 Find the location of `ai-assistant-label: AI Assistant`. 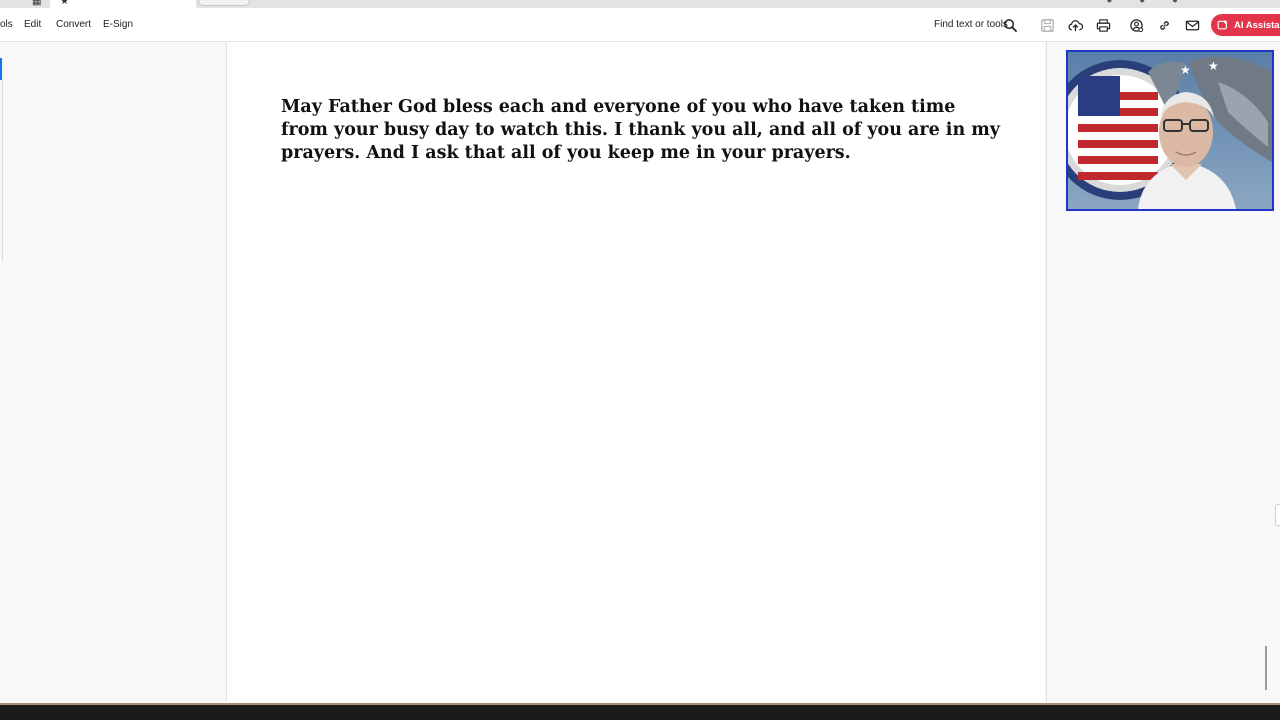

ai-assistant-label: AI Assistant is located at coordinates (1257, 25).